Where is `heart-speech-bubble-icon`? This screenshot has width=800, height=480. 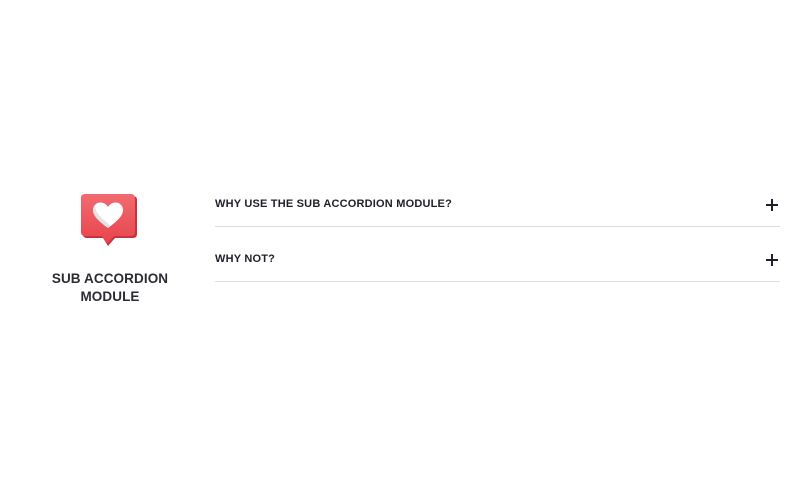 heart-speech-bubble-icon is located at coordinates (109, 220).